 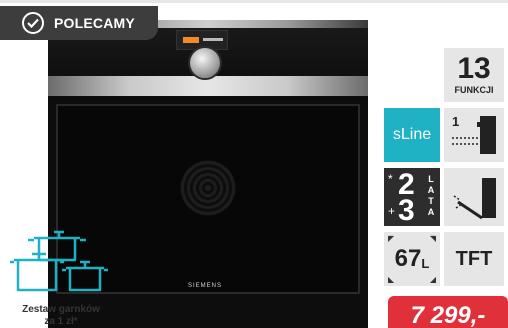 I want to click on promo-line-2: za 1 zł*, so click(x=61, y=321).